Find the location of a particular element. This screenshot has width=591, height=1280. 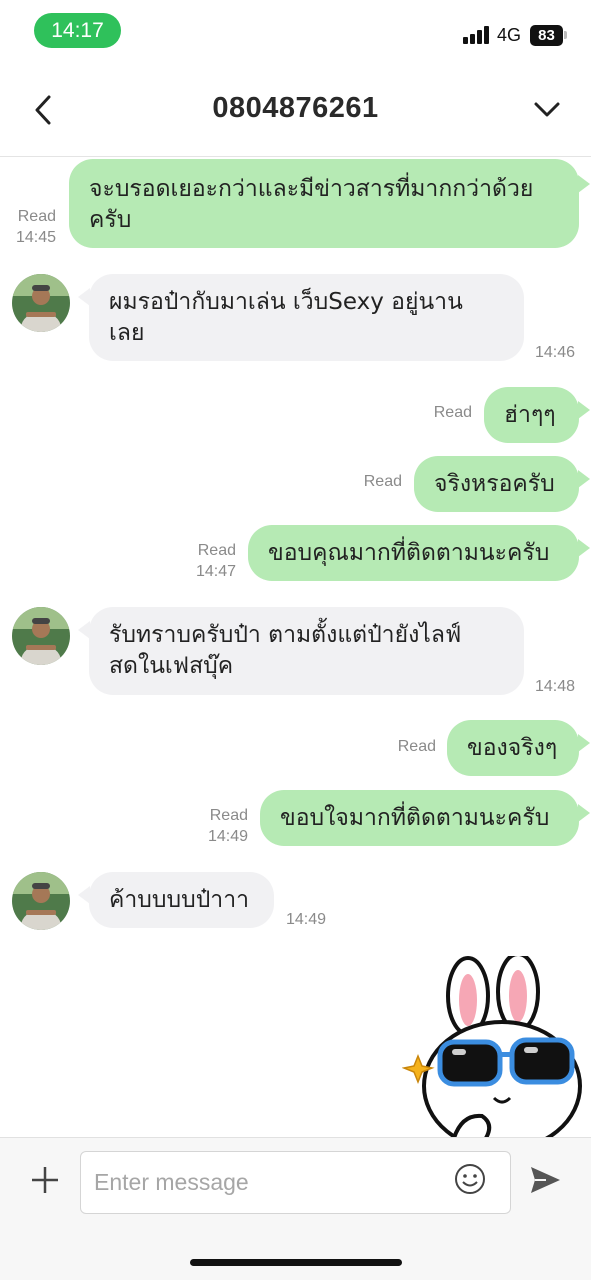

chat-title: 0804876261 is located at coordinates (295, 108).